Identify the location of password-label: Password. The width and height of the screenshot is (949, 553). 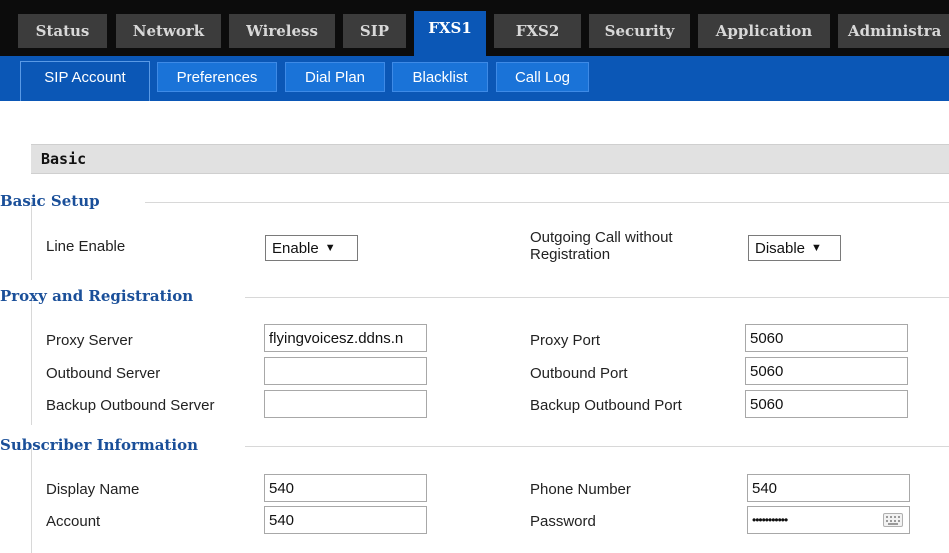
(563, 521).